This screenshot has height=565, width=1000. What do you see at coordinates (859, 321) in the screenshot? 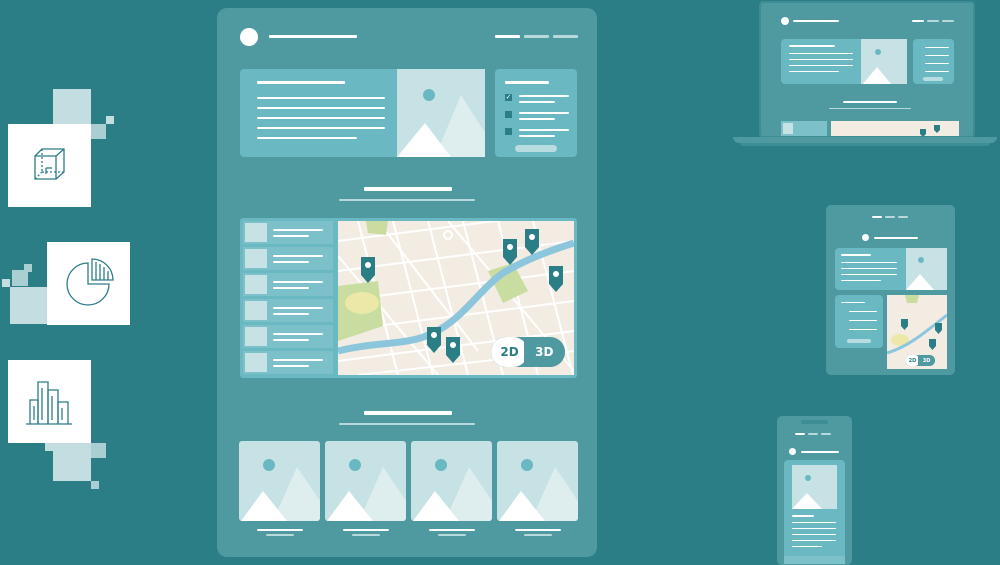
I see `checklist-card` at bounding box center [859, 321].